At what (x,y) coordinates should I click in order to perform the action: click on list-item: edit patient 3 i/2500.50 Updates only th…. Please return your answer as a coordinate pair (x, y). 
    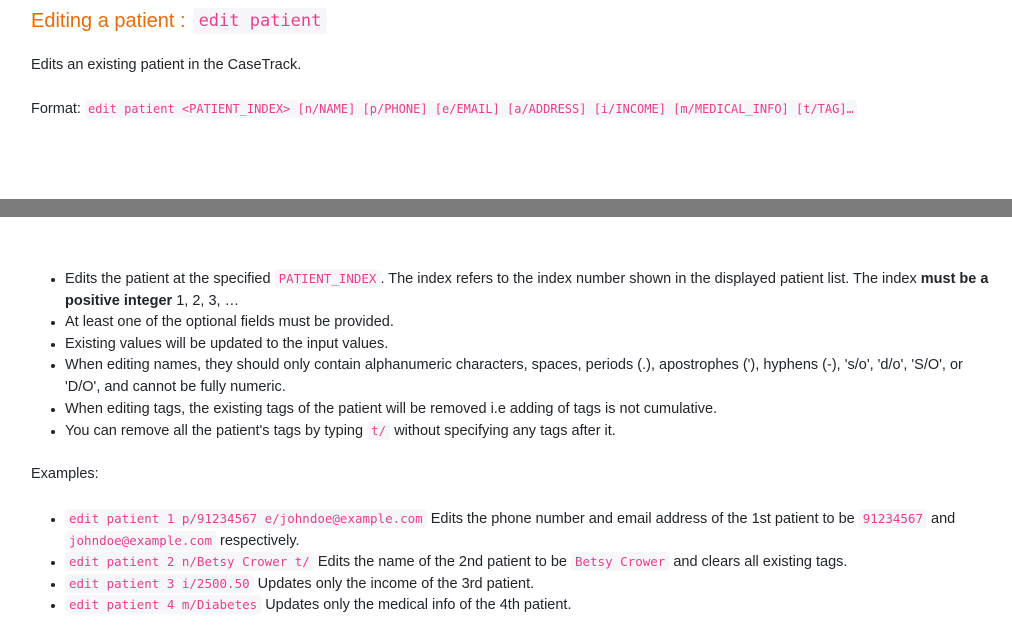
    Looking at the image, I should click on (538, 584).